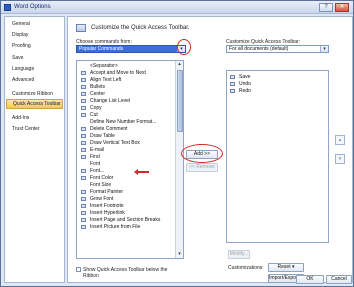 The width and height of the screenshot is (354, 287). I want to click on list-item: Font Size, so click(125, 185).